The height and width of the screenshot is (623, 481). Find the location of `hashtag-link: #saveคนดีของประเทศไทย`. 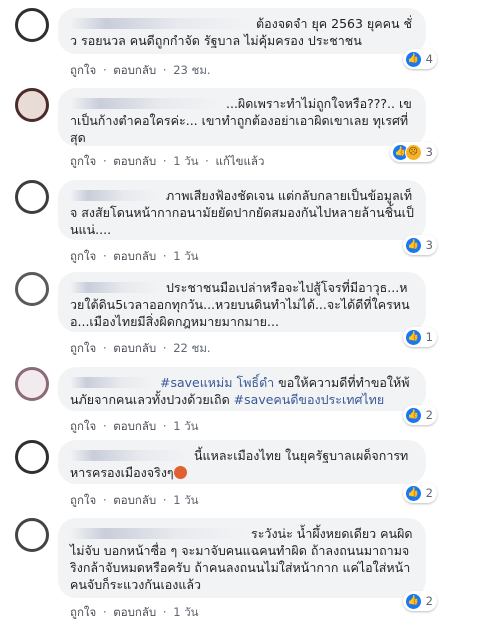

hashtag-link: #saveคนดีของประเทศไทย is located at coordinates (309, 399).